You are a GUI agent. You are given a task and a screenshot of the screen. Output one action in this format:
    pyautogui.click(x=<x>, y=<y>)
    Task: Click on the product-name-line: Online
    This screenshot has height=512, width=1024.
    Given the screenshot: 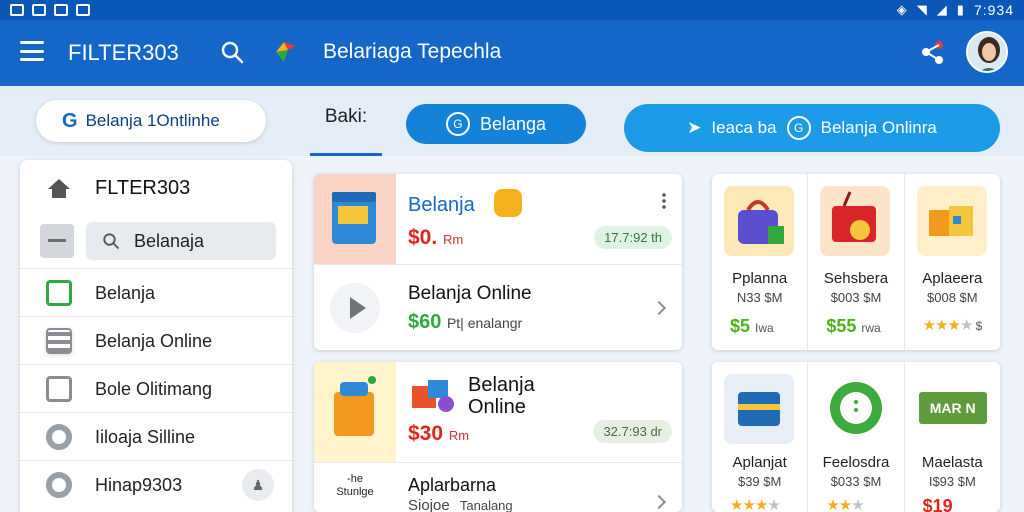 What is the action you would take?
    pyautogui.click(x=497, y=407)
    